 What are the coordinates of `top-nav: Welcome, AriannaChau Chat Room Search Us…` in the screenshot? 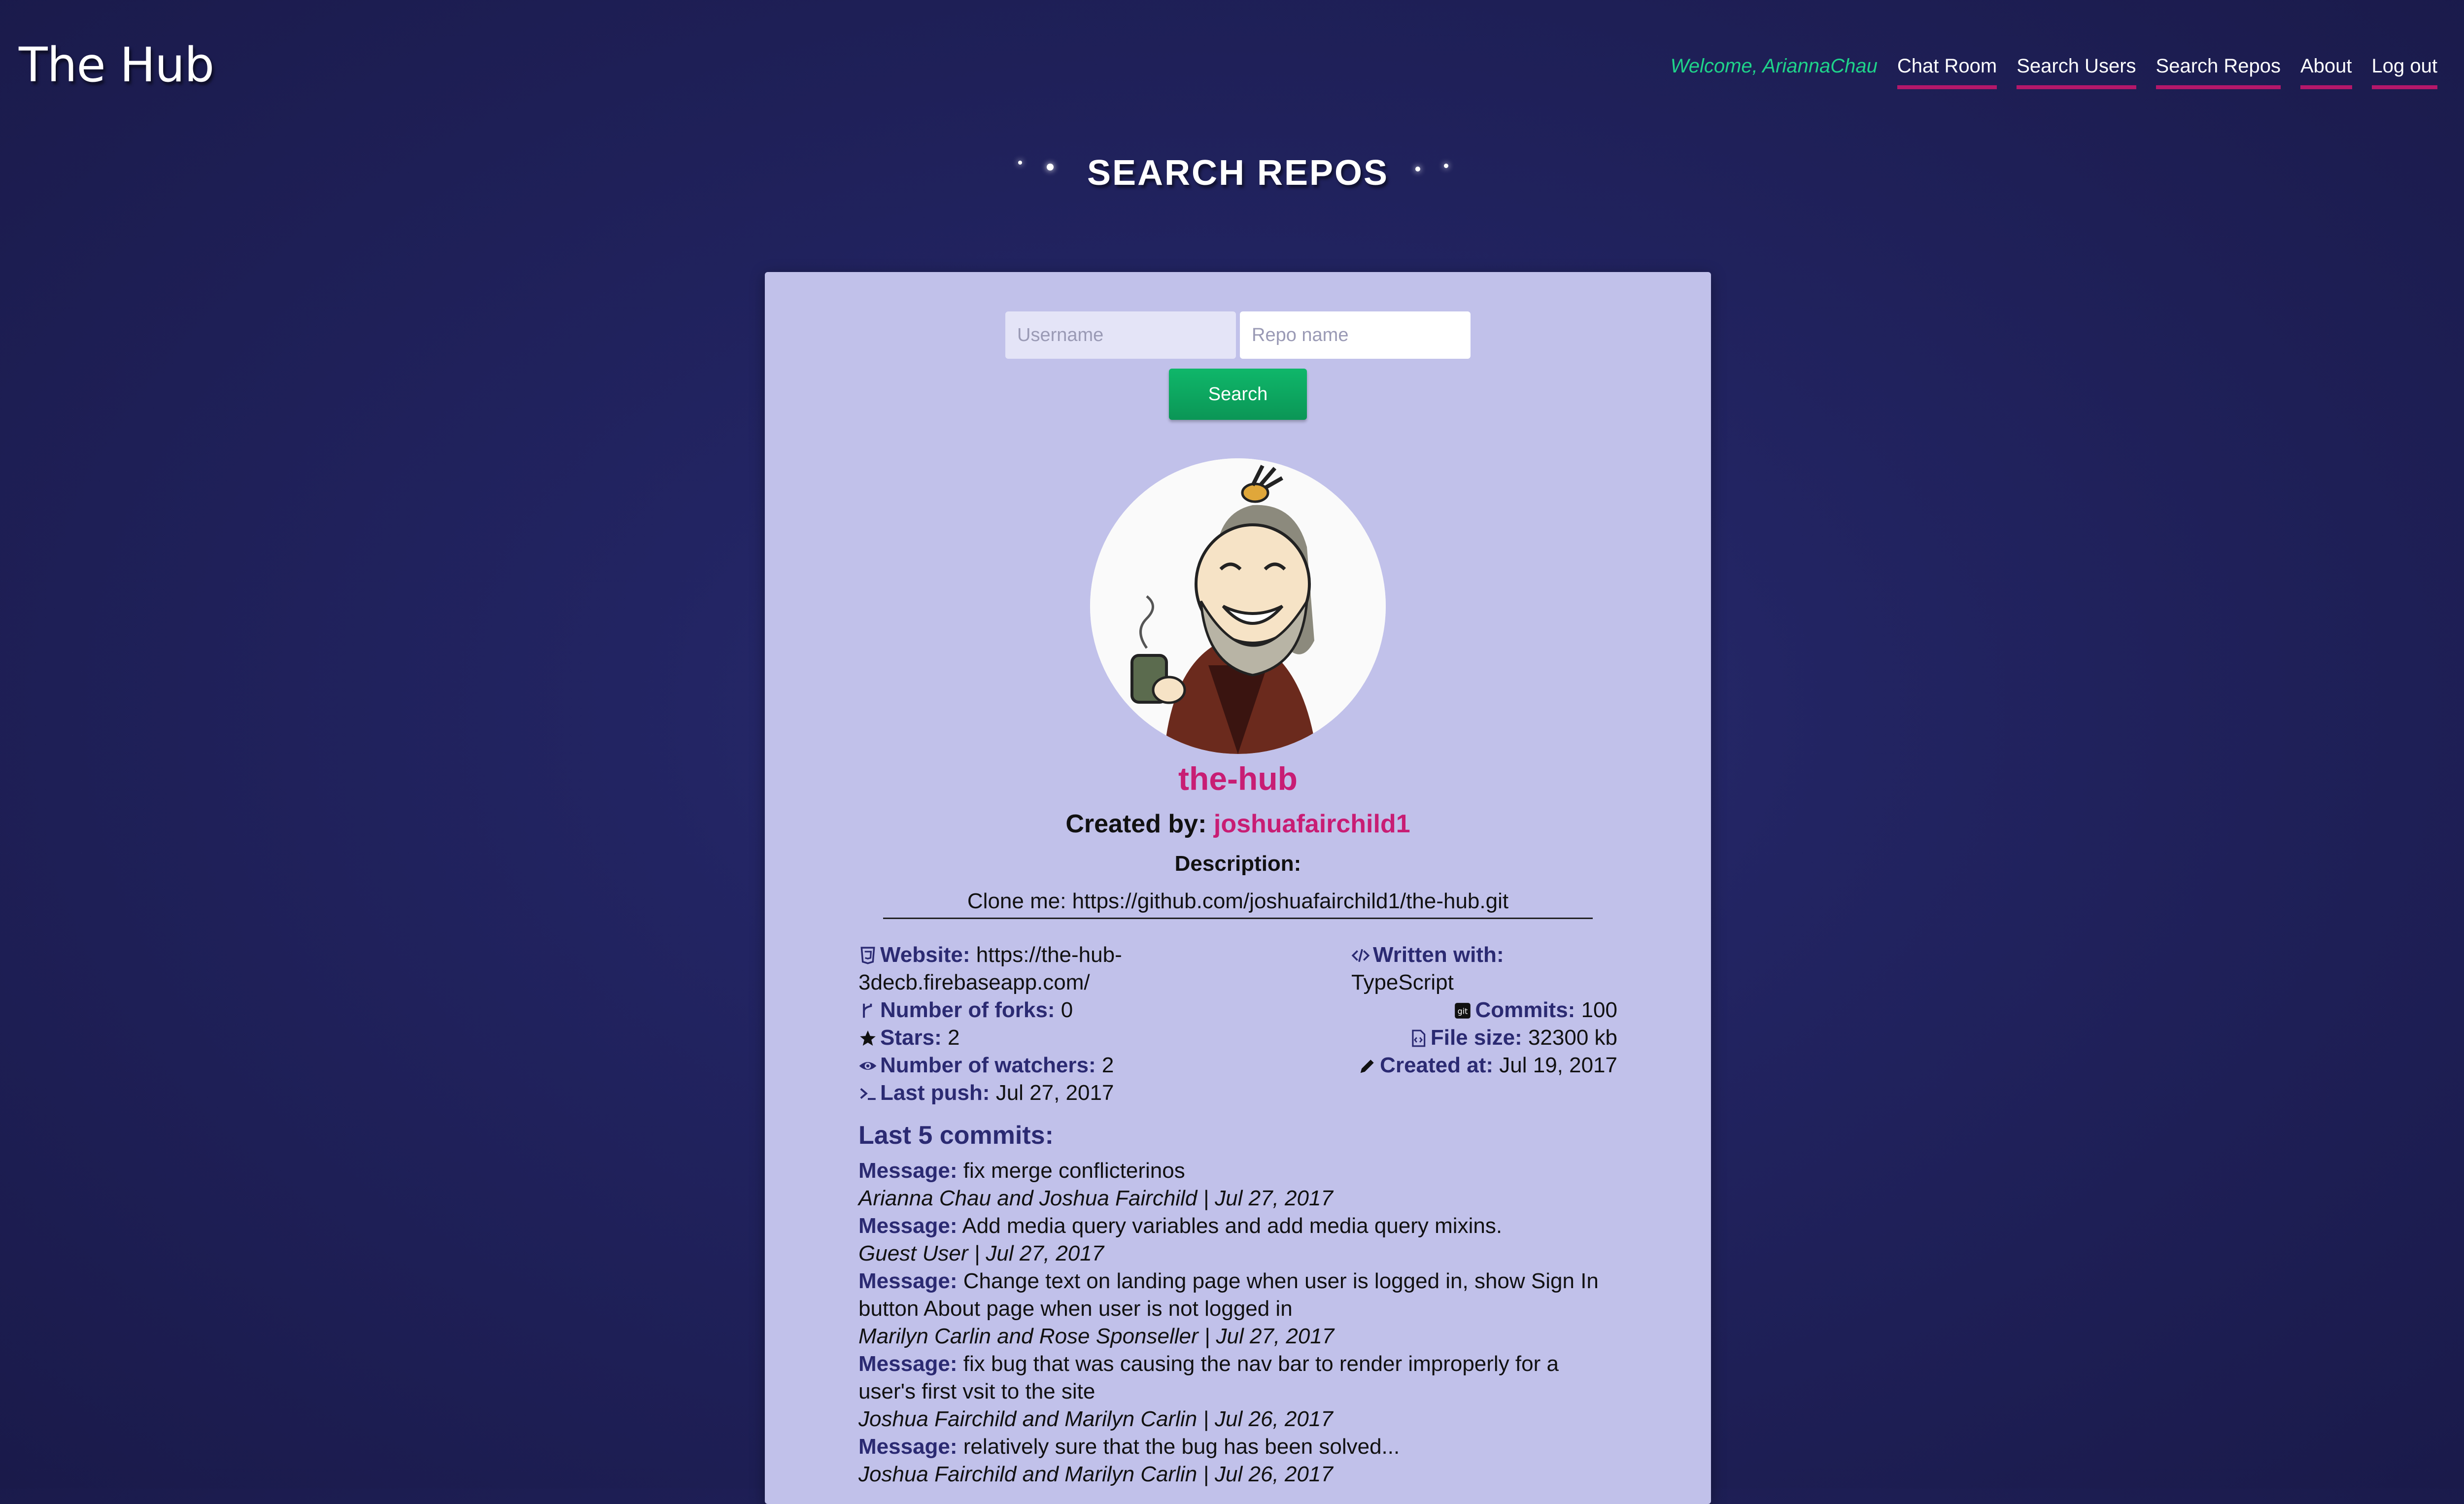 It's located at (2054, 72).